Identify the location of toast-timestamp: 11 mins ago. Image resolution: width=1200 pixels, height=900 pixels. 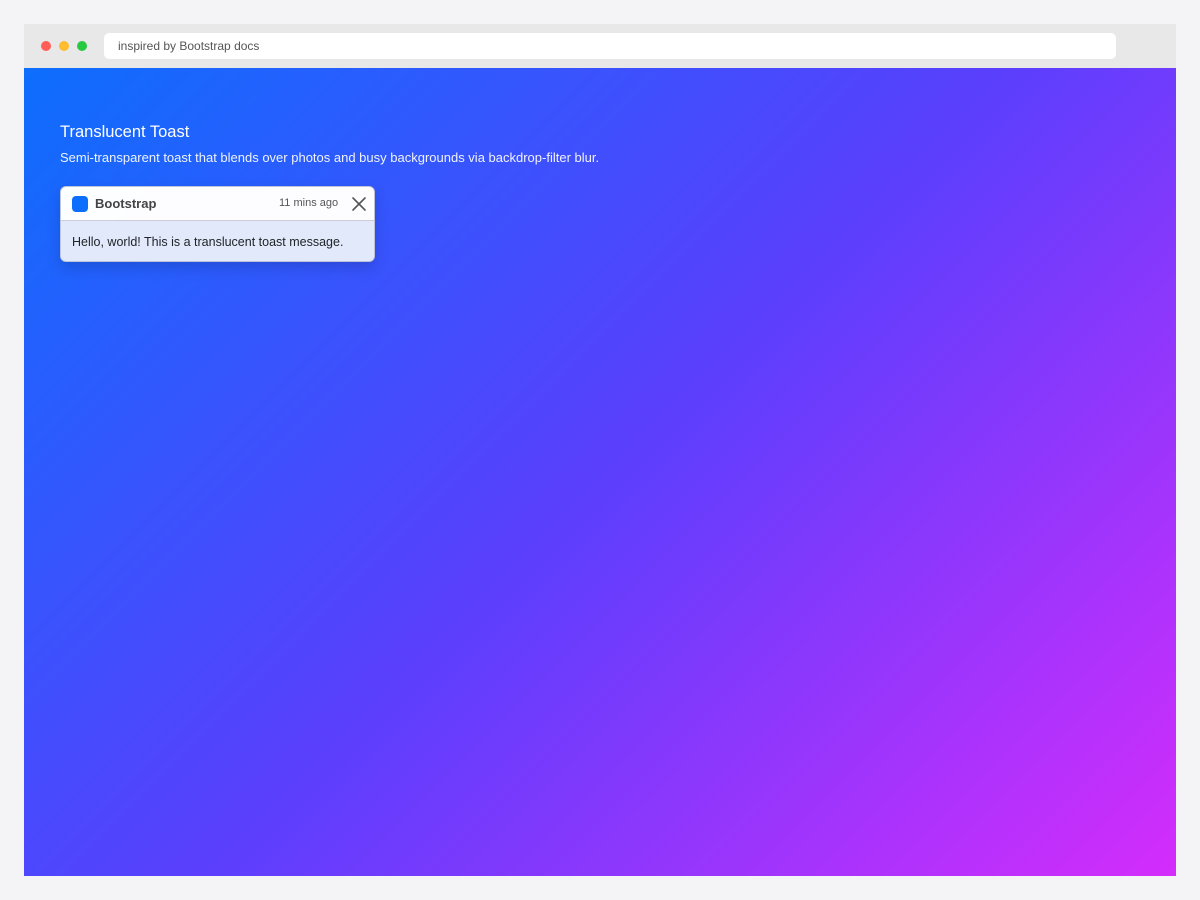
(309, 203).